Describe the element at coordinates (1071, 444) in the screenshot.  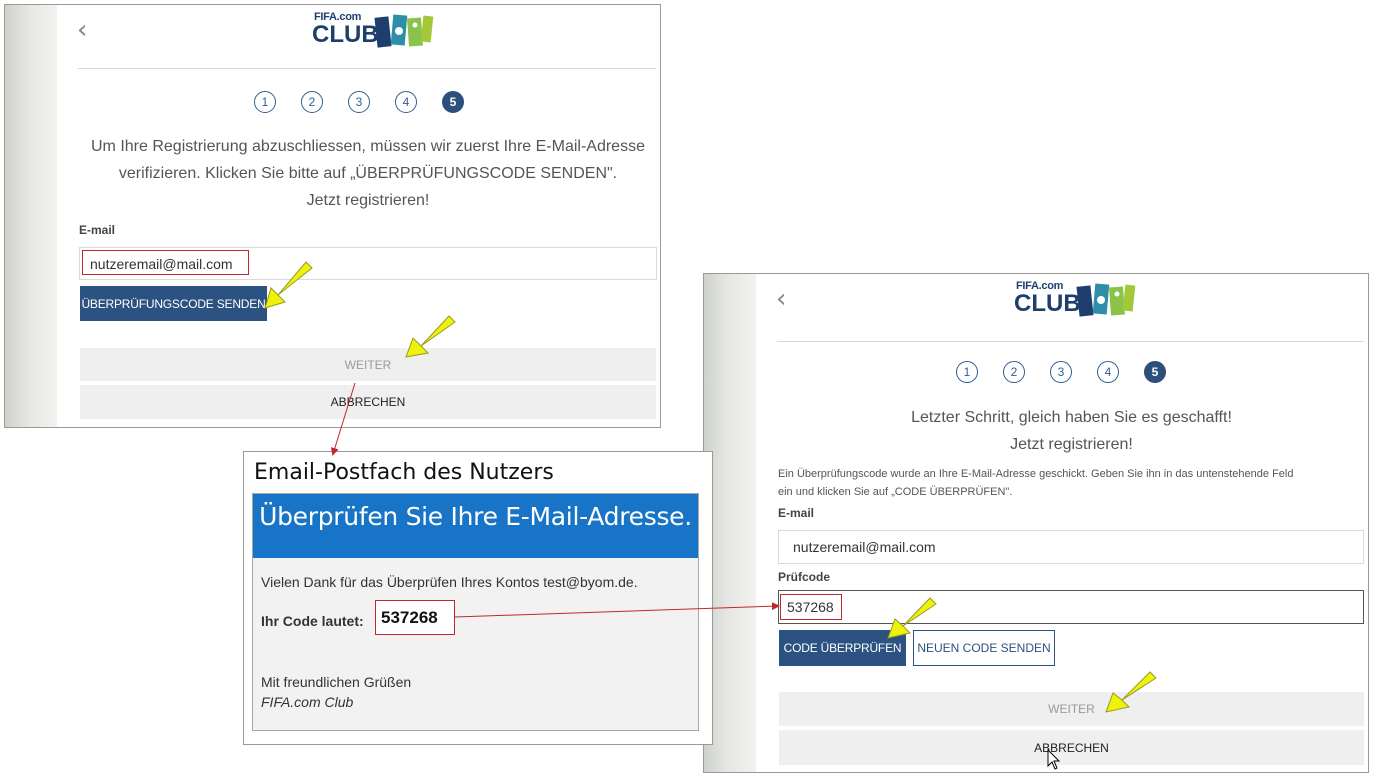
I see `heading-line-2: Jetzt registrieren!` at that location.